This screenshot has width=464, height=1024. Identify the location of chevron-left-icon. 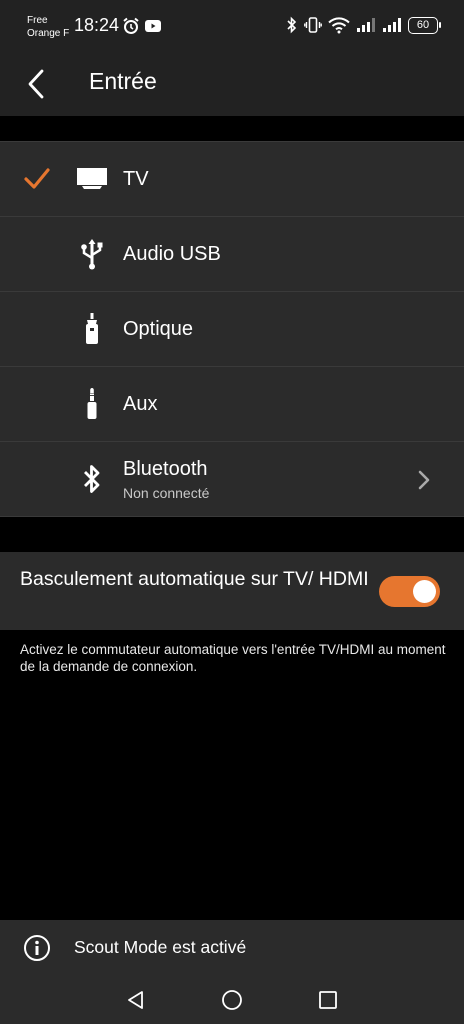
(36, 84).